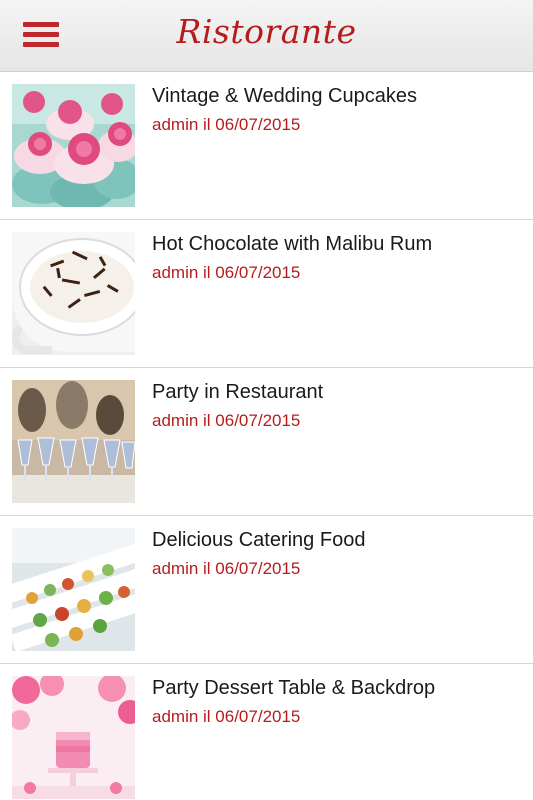 The width and height of the screenshot is (533, 800). What do you see at coordinates (238, 392) in the screenshot?
I see `post-title: Party in Restaurant` at bounding box center [238, 392].